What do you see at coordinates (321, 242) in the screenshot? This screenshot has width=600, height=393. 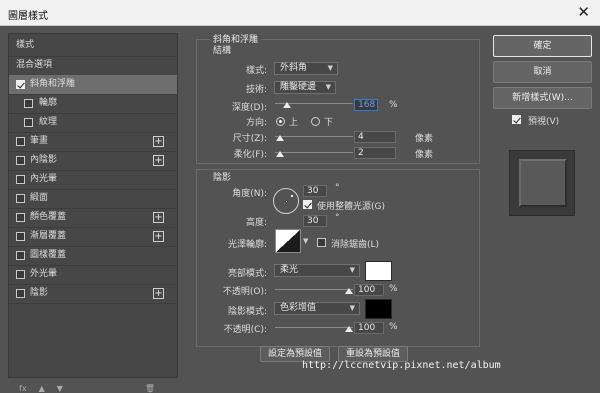 I see `antialias-checkbox` at bounding box center [321, 242].